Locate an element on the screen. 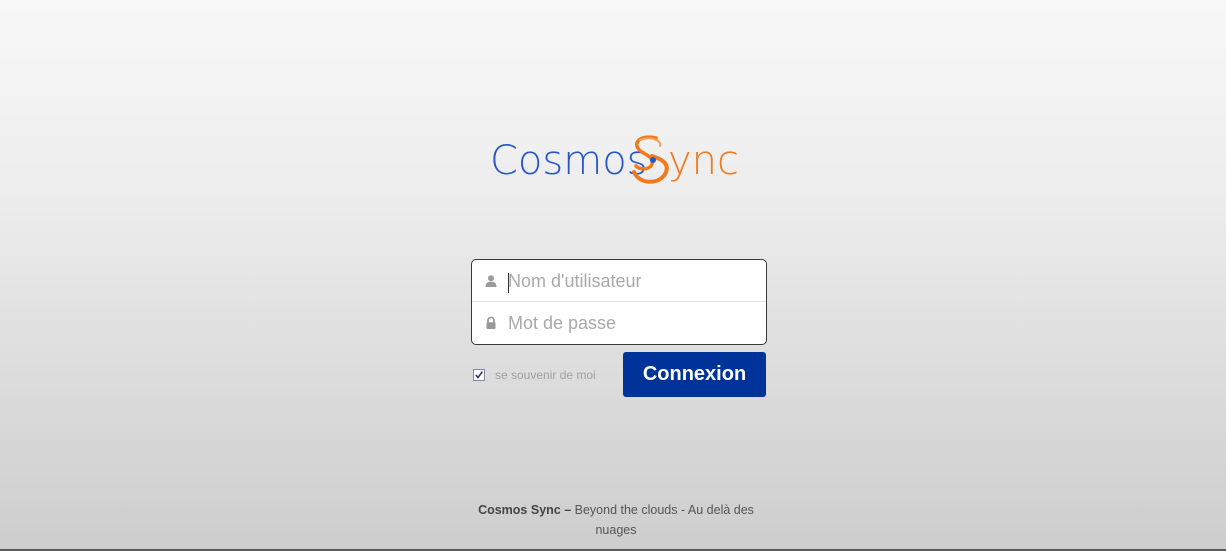 The height and width of the screenshot is (551, 1226). logo-text-right: ync is located at coordinates (703, 161).